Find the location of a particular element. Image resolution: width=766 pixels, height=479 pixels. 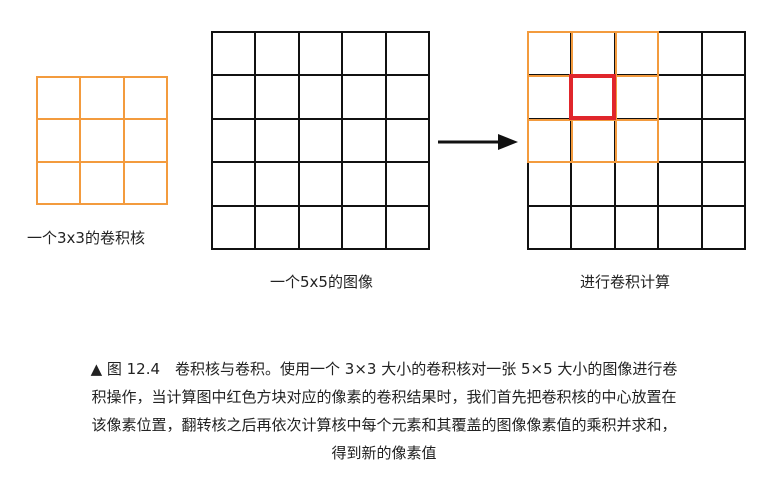

result-grid is located at coordinates (636, 140).